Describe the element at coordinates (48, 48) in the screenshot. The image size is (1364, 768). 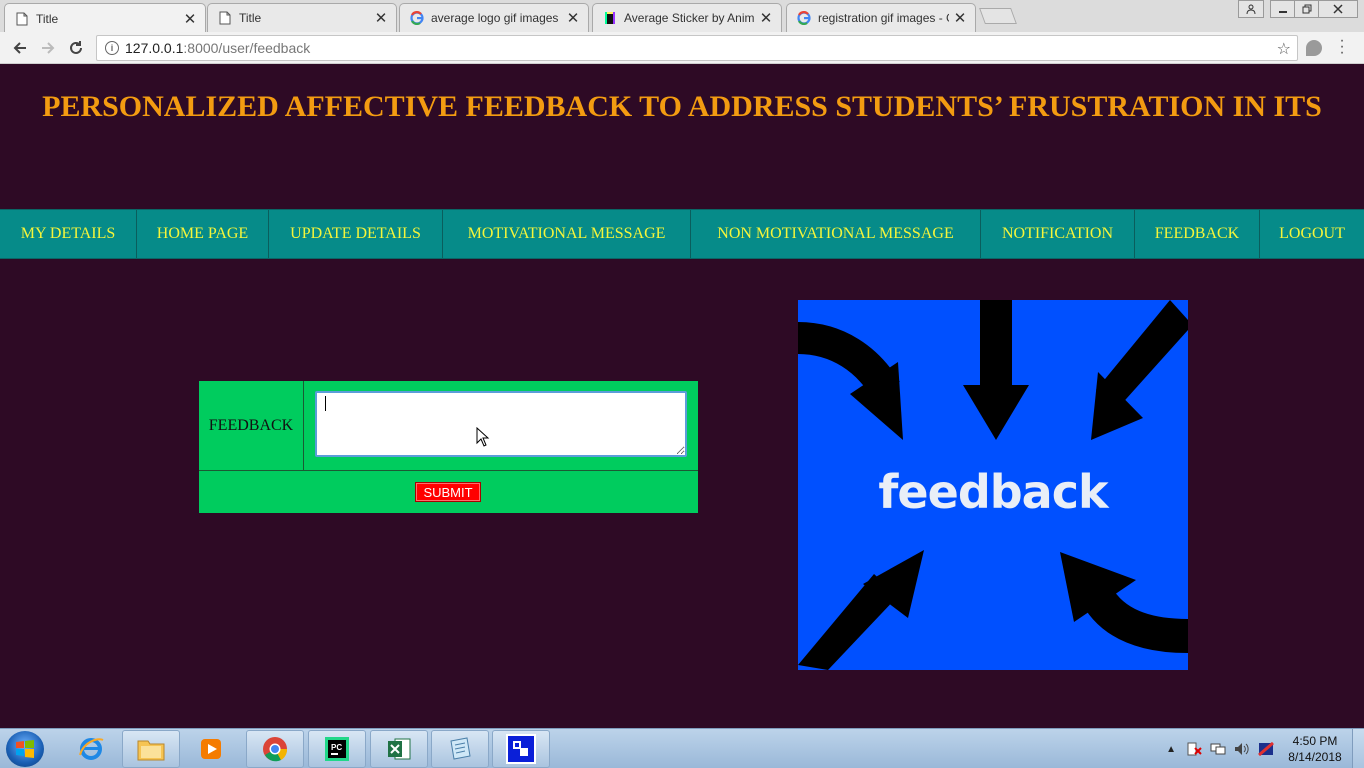
I see `forward-icon` at that location.